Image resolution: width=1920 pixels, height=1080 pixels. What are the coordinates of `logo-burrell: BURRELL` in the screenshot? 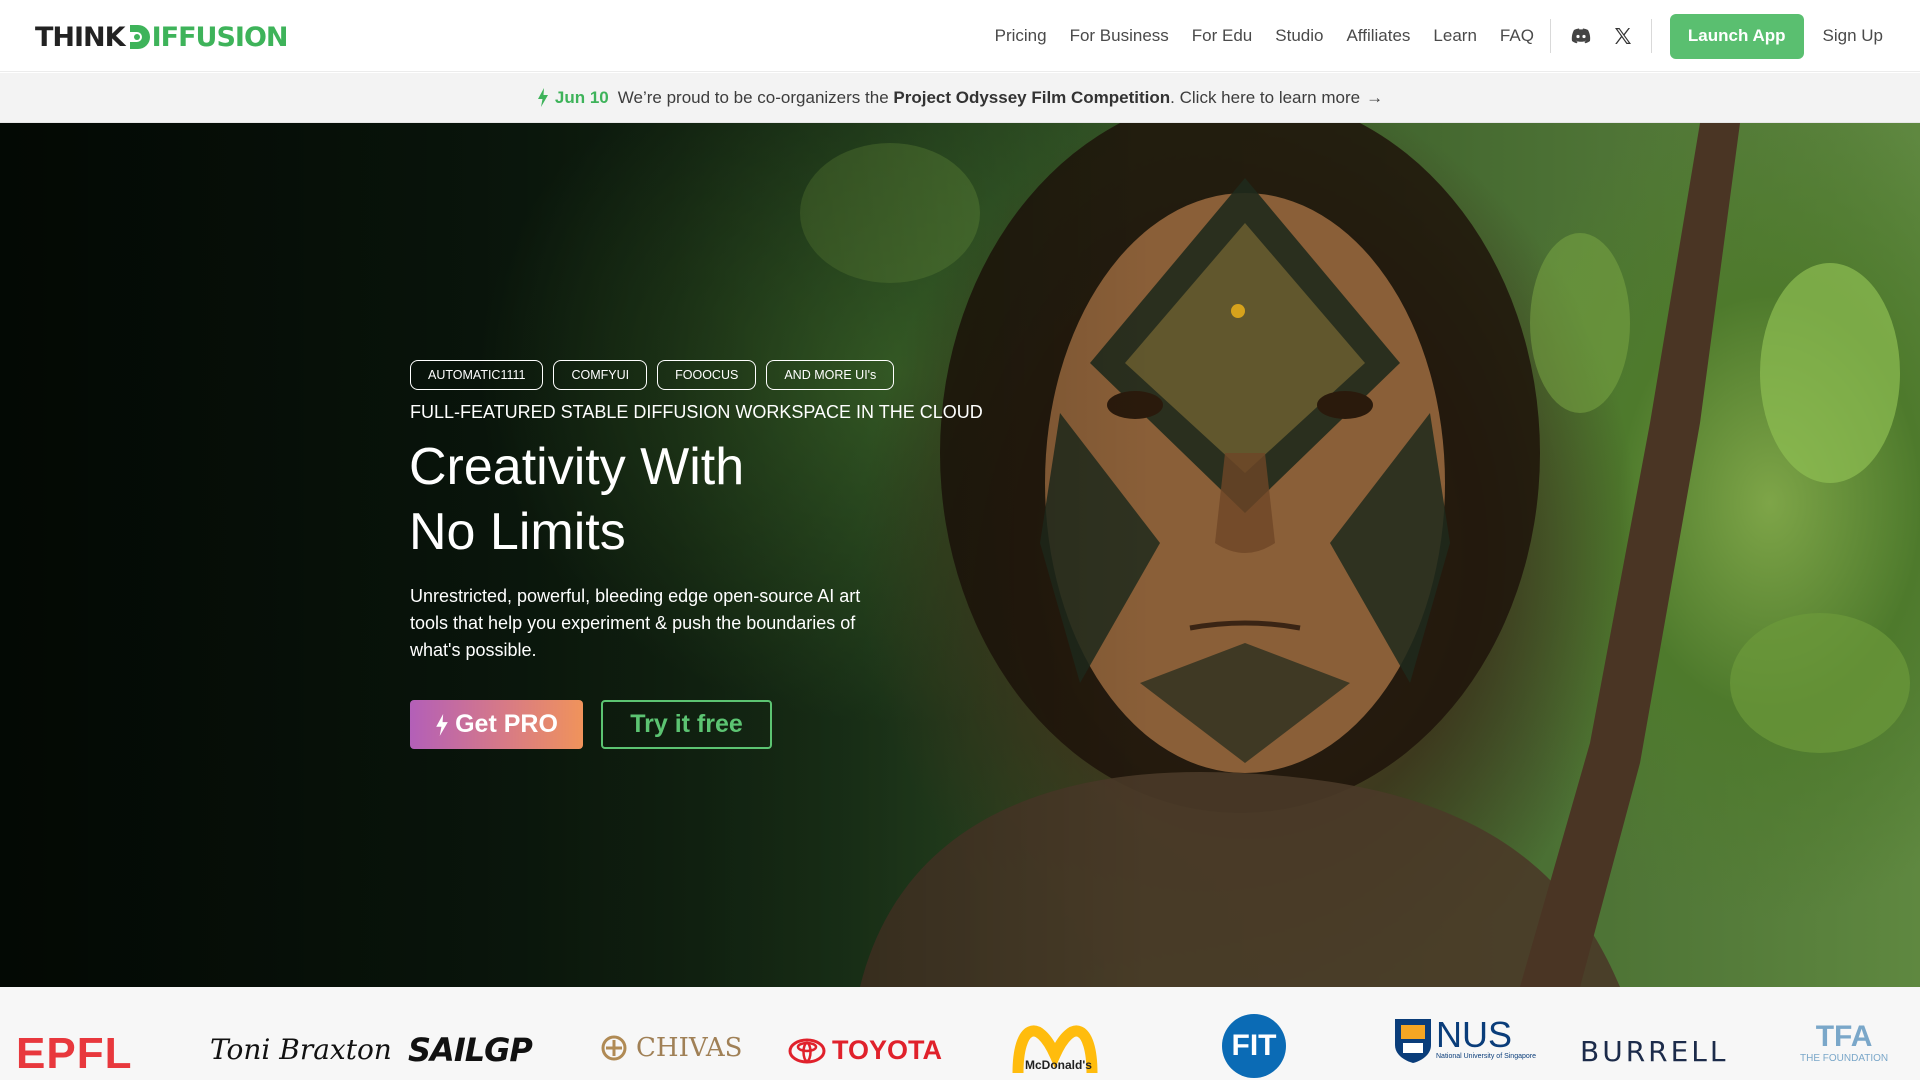 It's located at (1654, 1051).